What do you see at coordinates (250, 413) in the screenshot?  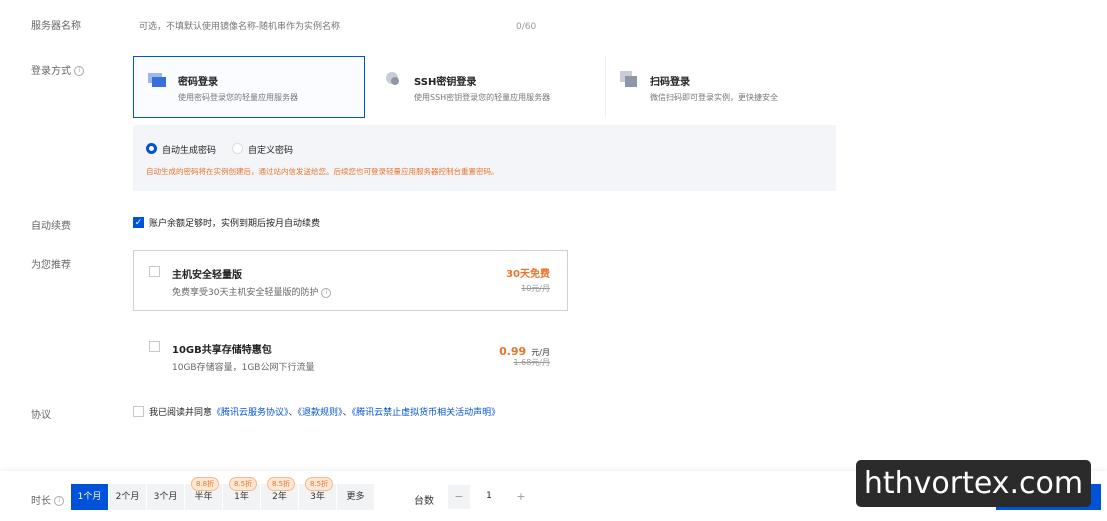 I see `service-agreement-link: 《腾讯云服务协议》` at bounding box center [250, 413].